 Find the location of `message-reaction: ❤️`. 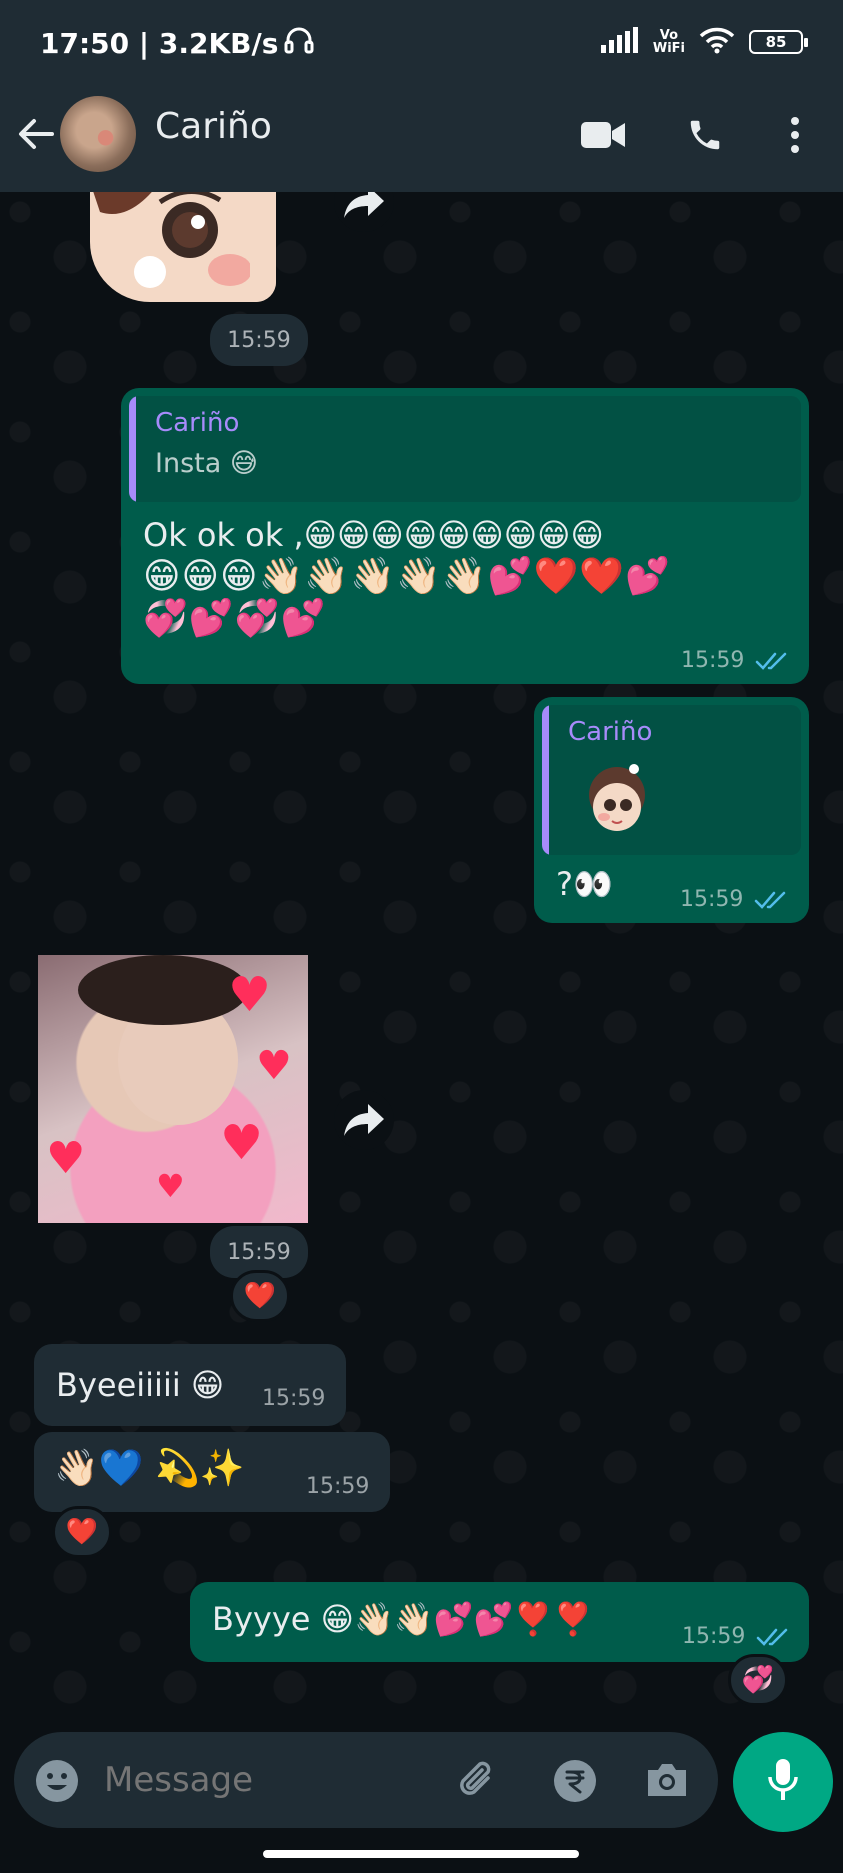

message-reaction: ❤️ is located at coordinates (82, 1532).